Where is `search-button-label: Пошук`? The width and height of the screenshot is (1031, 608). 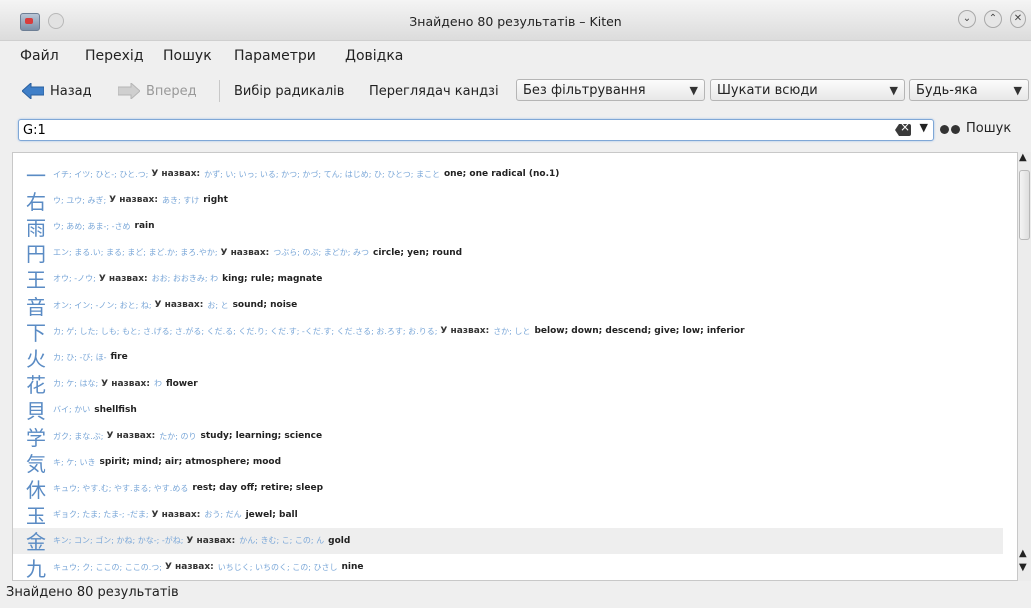 search-button-label: Пошук is located at coordinates (989, 128).